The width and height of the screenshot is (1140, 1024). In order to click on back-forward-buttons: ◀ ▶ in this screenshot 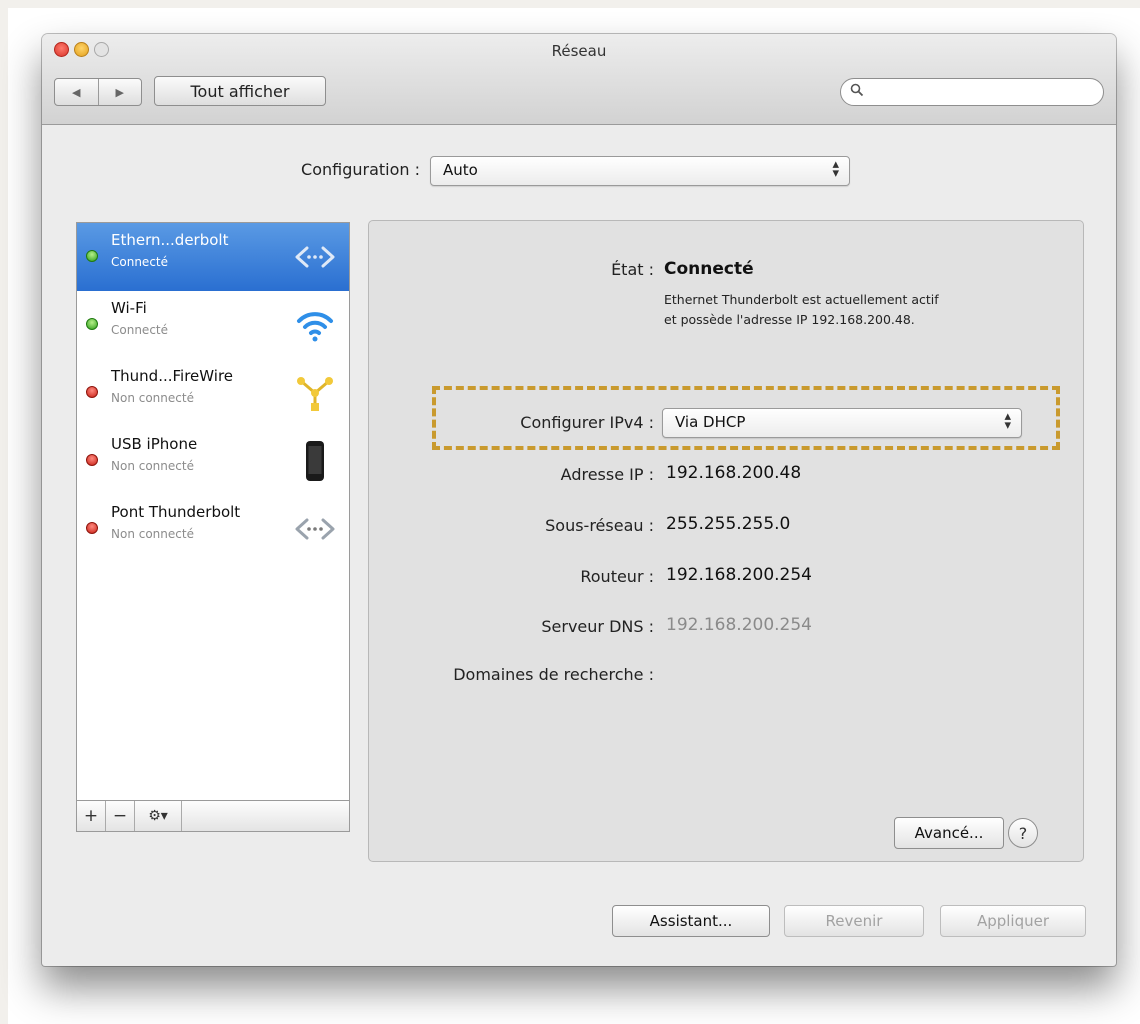, I will do `click(98, 92)`.